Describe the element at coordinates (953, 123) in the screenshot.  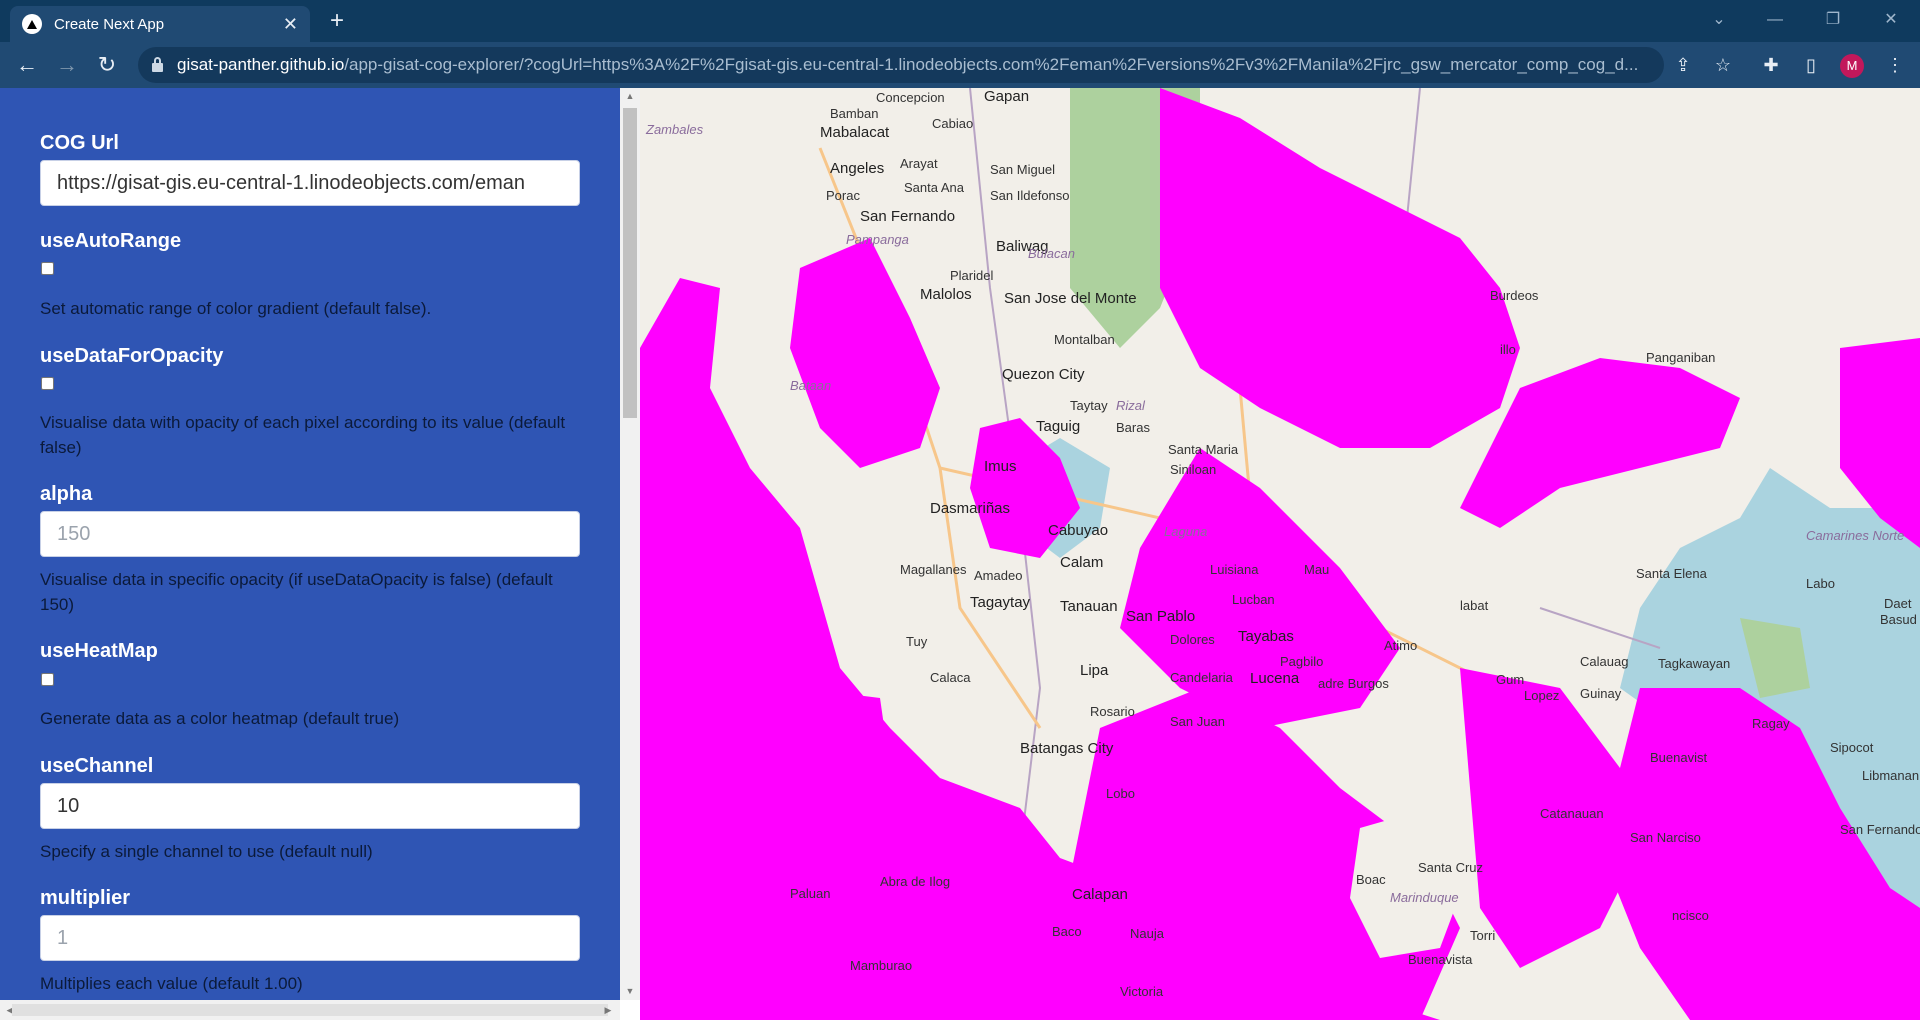
I see `map-label-cabiao: Cabiao` at that location.